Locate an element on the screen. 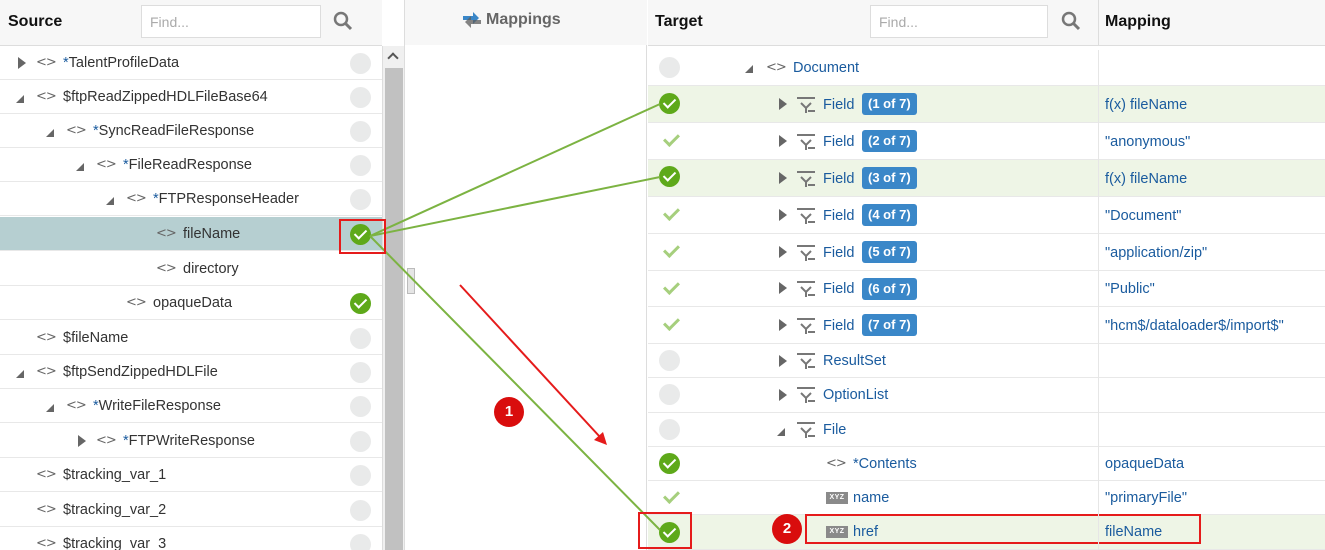 The image size is (1325, 550). mapping-value: "application/zip" is located at coordinates (1156, 253).